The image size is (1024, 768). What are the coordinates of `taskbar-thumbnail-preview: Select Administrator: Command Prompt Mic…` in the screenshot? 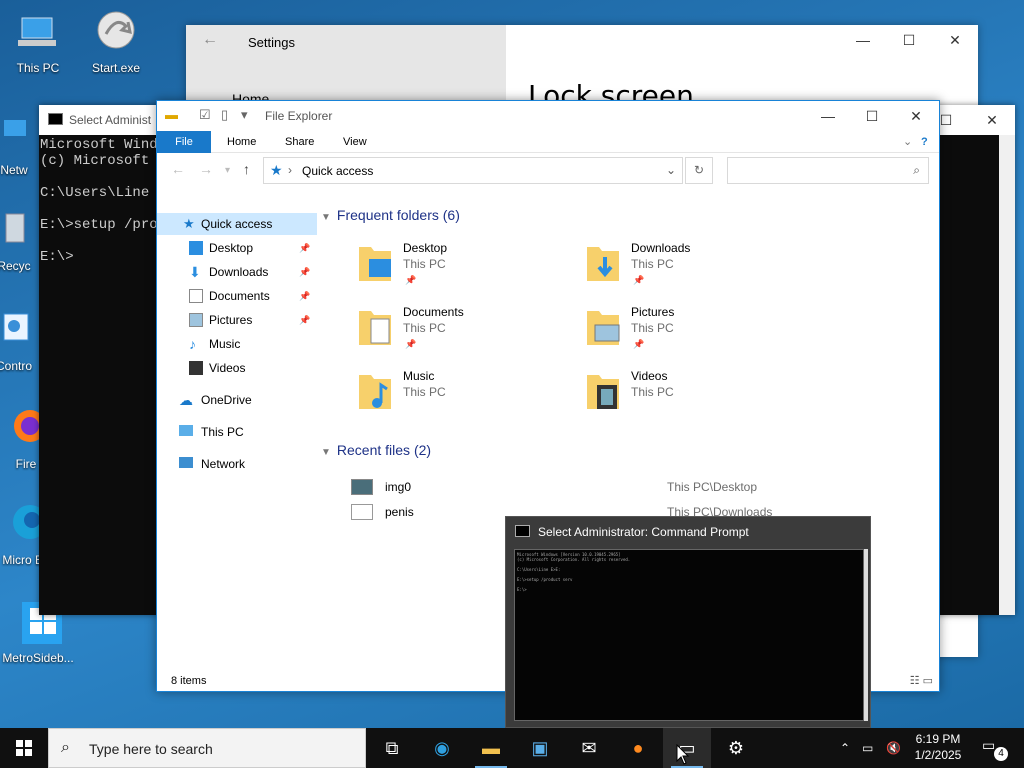 It's located at (688, 622).